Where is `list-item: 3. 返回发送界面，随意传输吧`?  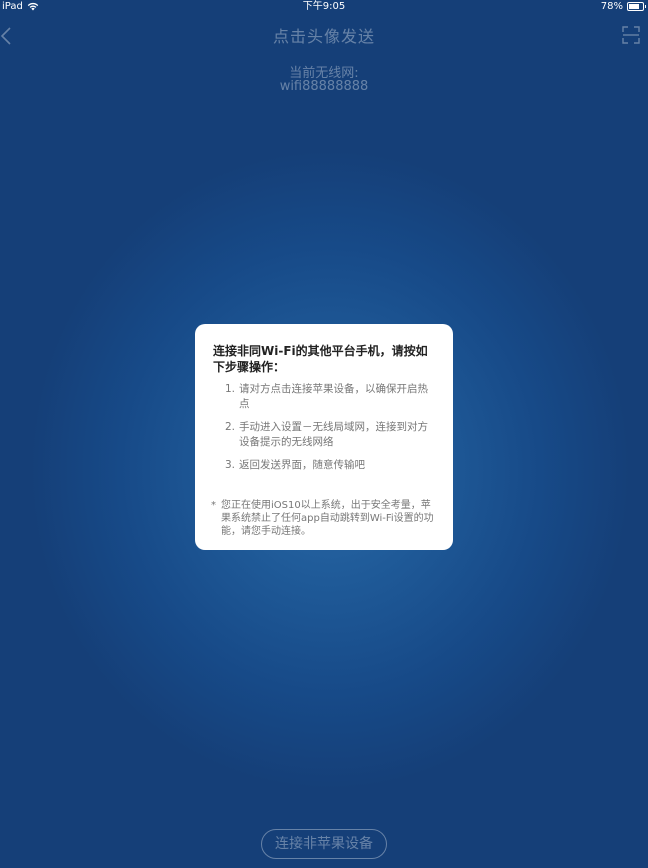
list-item: 3. 返回发送界面，随意传输吧 is located at coordinates (327, 465).